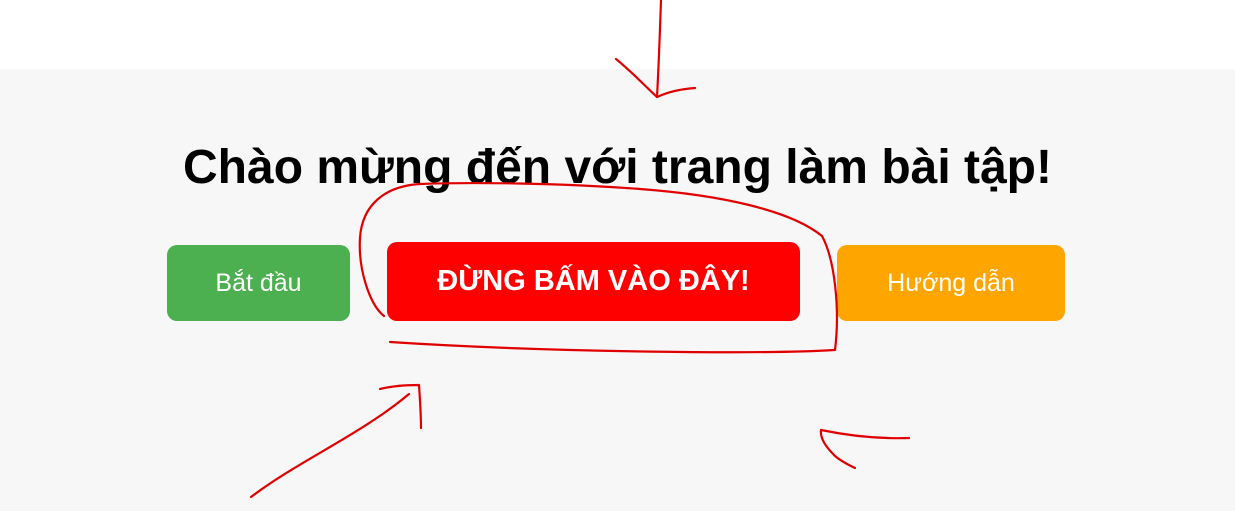  I want to click on page-title: Chào mừng đến với trang làm bài tập!, so click(617, 167).